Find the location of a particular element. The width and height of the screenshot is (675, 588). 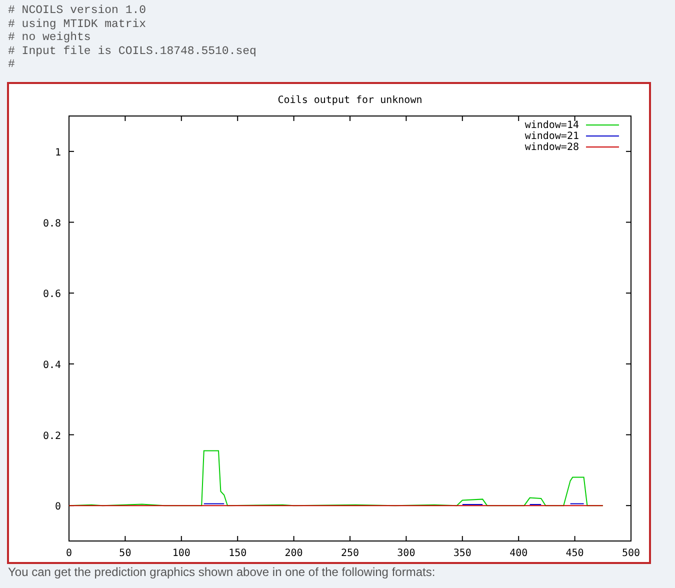

x-tick-label: 200 is located at coordinates (293, 553).